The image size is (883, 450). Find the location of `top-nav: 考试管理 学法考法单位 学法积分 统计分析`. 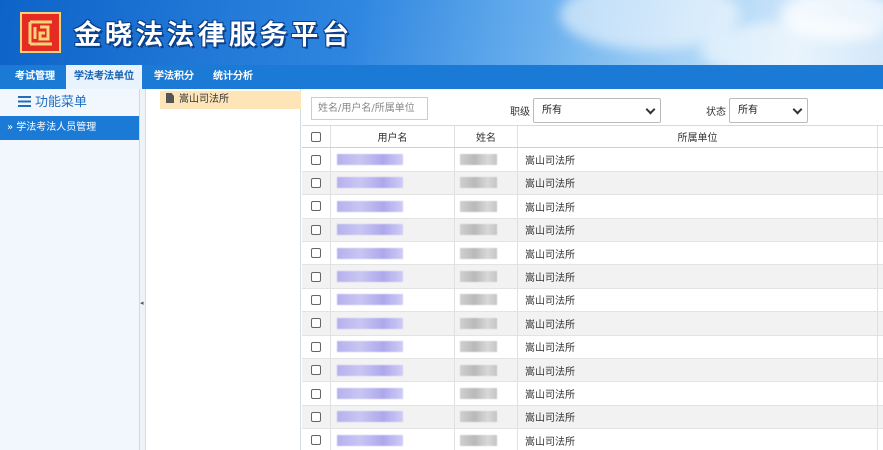

top-nav: 考试管理 学法考法单位 学法积分 统计分析 is located at coordinates (441, 77).